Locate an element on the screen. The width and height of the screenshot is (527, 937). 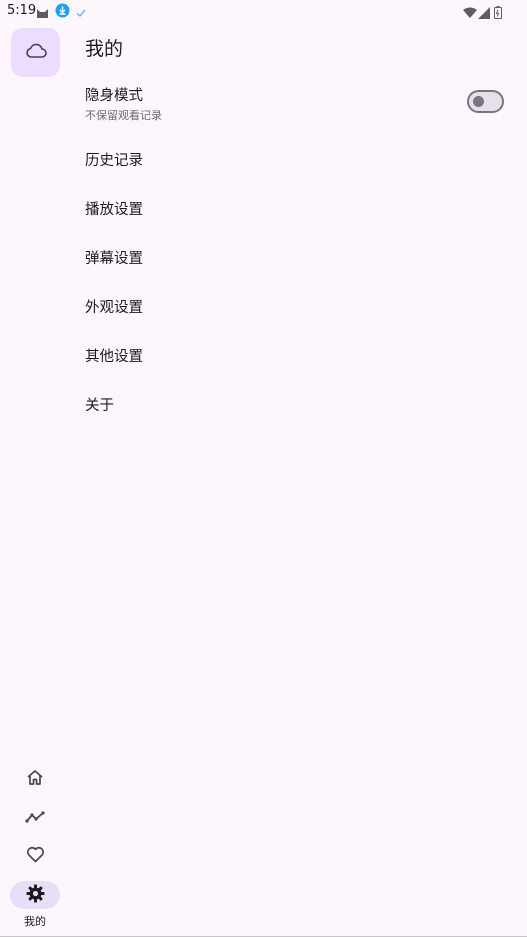
status-time: 5:19 is located at coordinates (22, 10).